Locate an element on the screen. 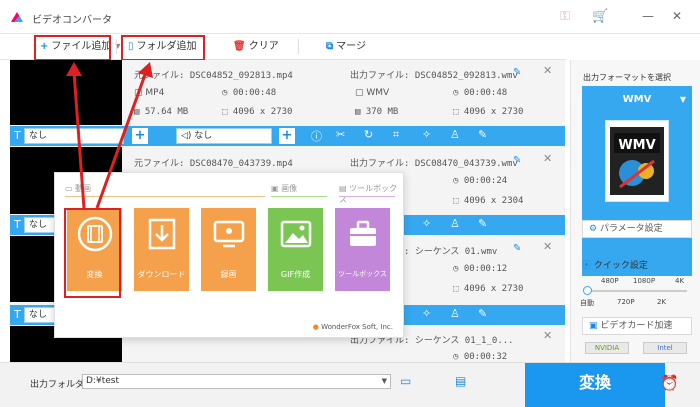  info-icon: ⓘ is located at coordinates (316, 136).